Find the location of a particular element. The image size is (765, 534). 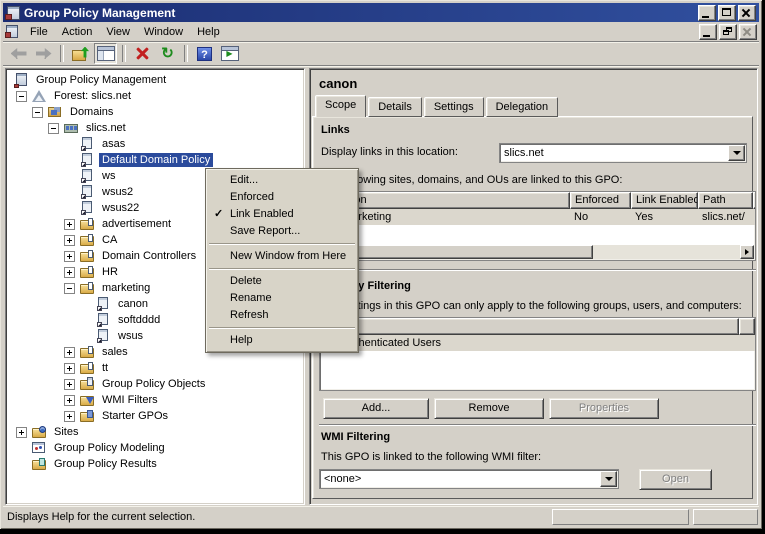

security-filler-column-header is located at coordinates (747, 326).